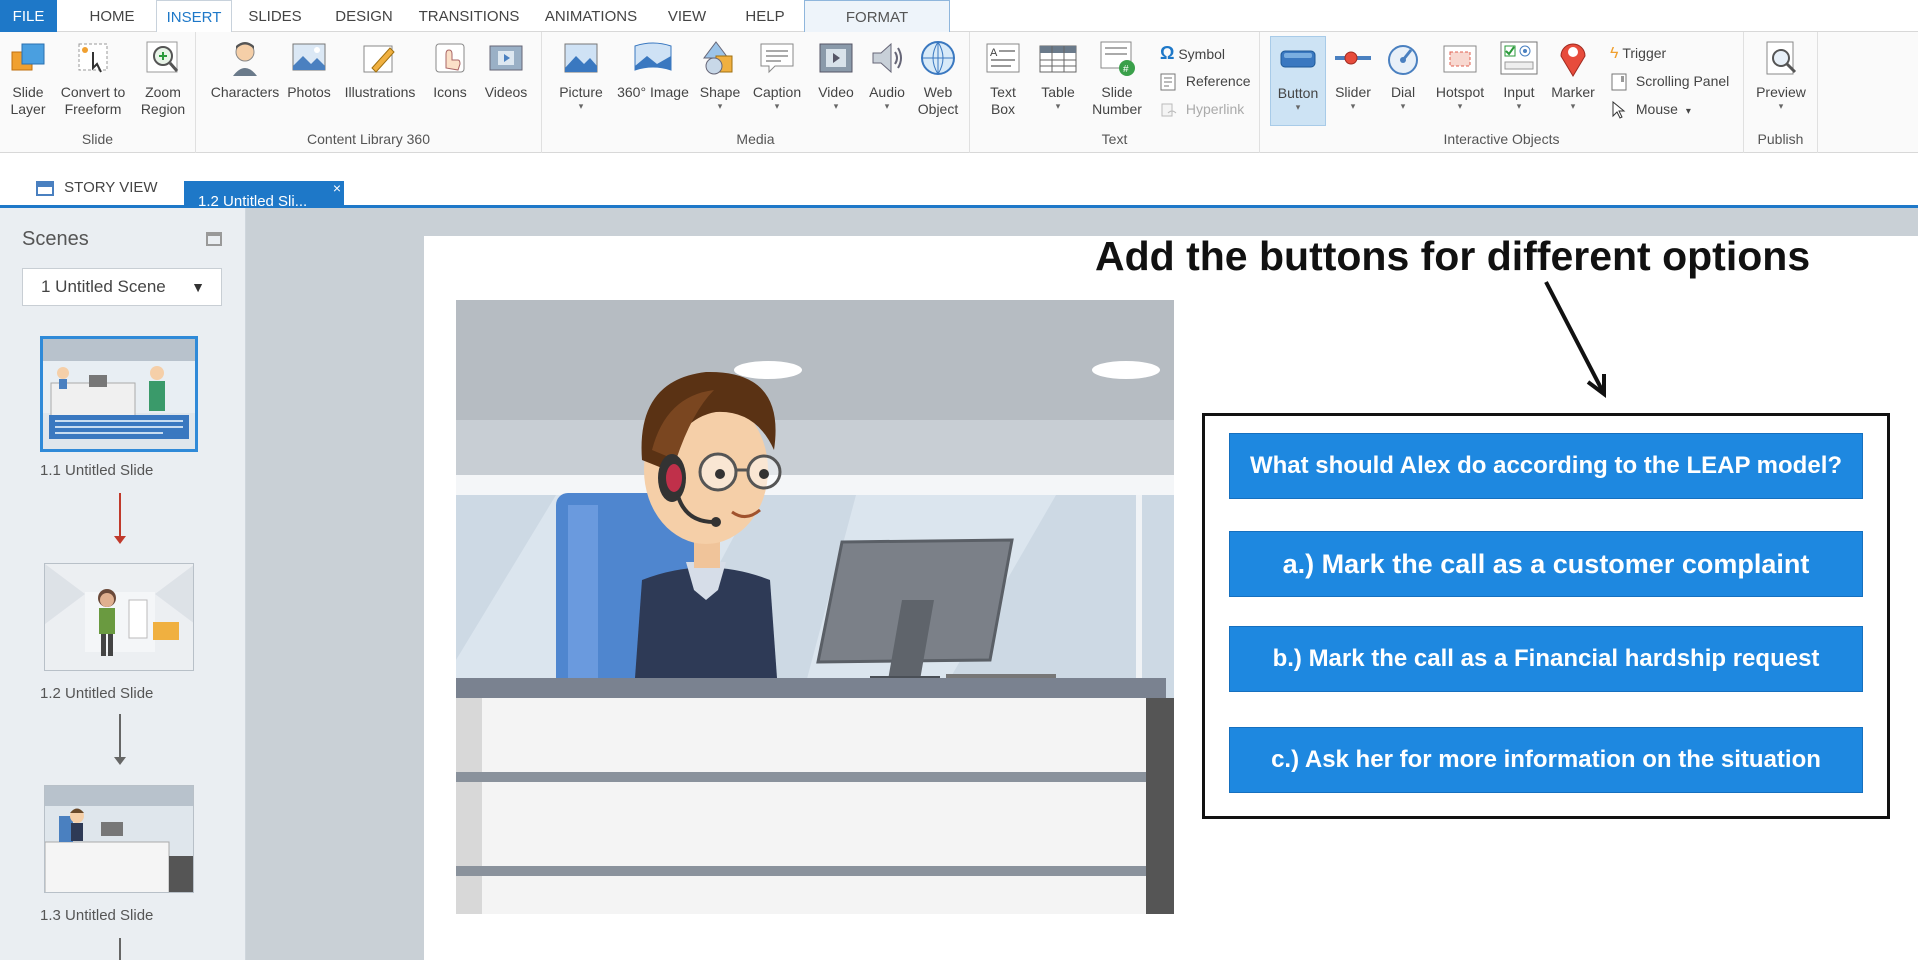 This screenshot has height=960, width=1918. I want to click on story-view-icon, so click(45, 188).